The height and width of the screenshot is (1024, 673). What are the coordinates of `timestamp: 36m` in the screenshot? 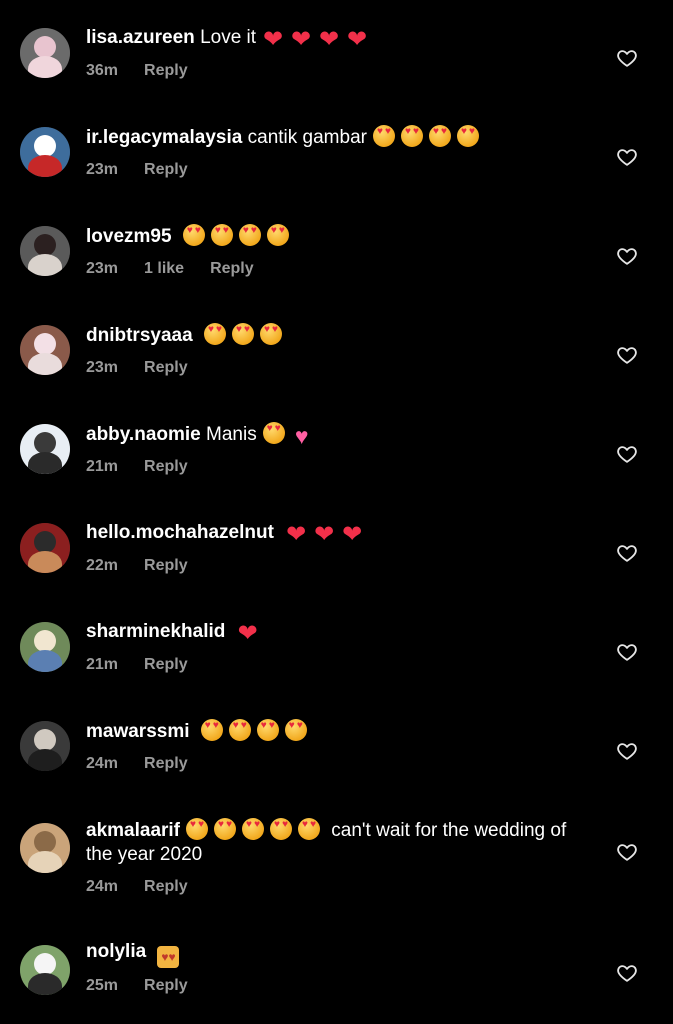 It's located at (102, 70).